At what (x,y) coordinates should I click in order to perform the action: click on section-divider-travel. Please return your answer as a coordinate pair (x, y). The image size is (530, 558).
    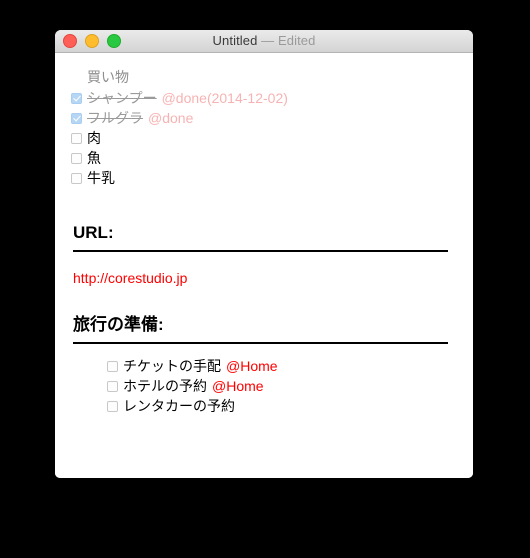
    Looking at the image, I should click on (260, 343).